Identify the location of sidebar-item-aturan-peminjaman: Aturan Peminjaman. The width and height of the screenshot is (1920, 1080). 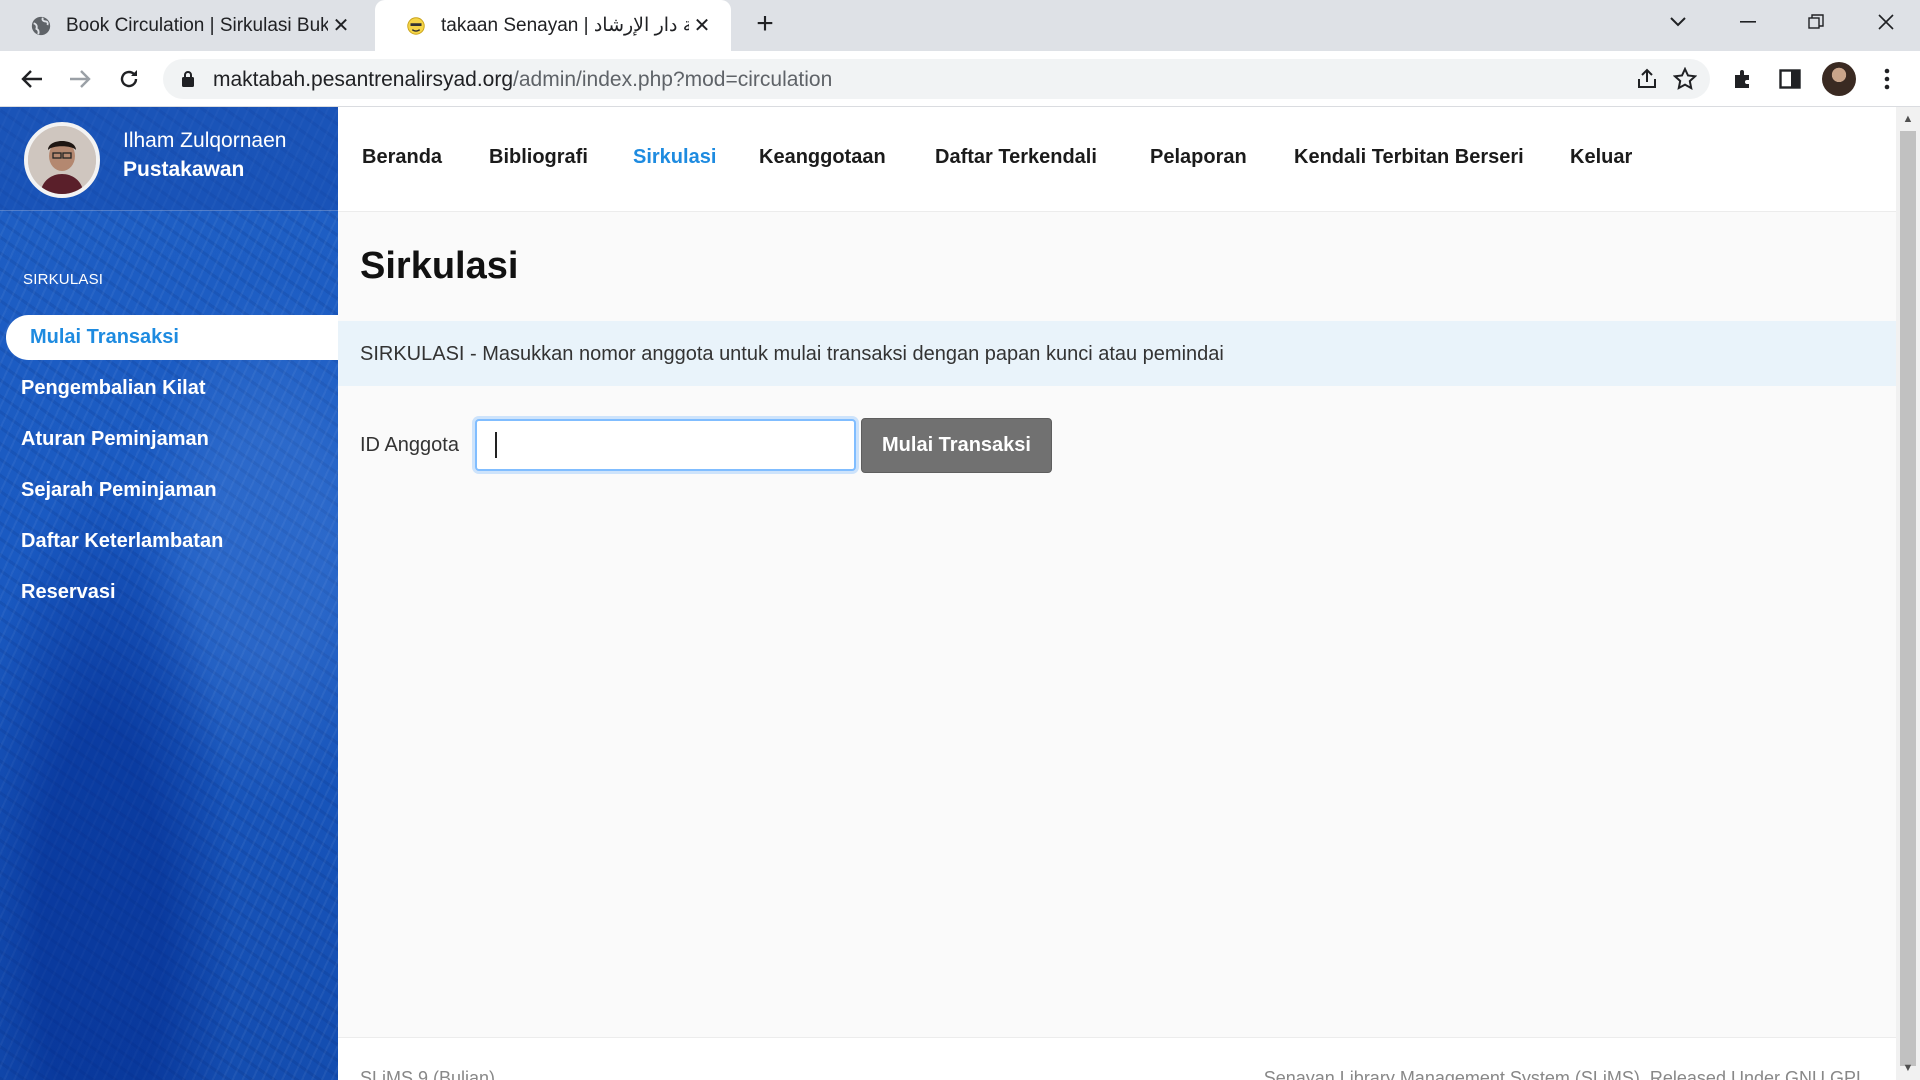
(172, 439).